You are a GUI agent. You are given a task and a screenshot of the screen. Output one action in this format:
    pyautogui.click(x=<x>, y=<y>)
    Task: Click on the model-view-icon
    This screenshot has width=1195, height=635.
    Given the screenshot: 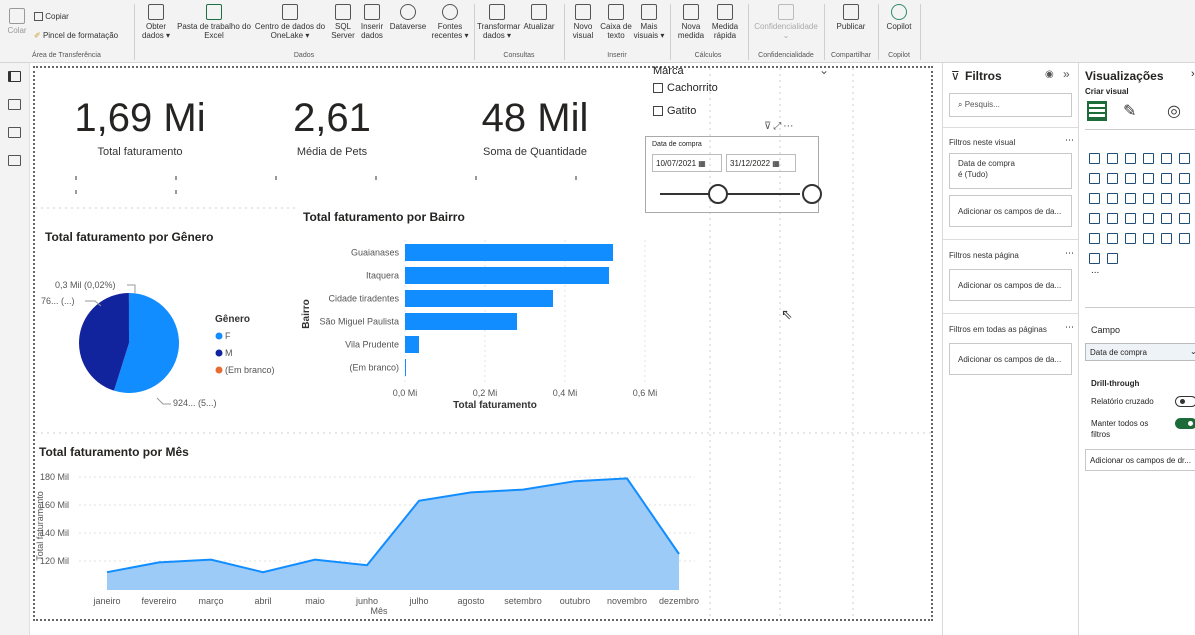 What is the action you would take?
    pyautogui.click(x=14, y=132)
    